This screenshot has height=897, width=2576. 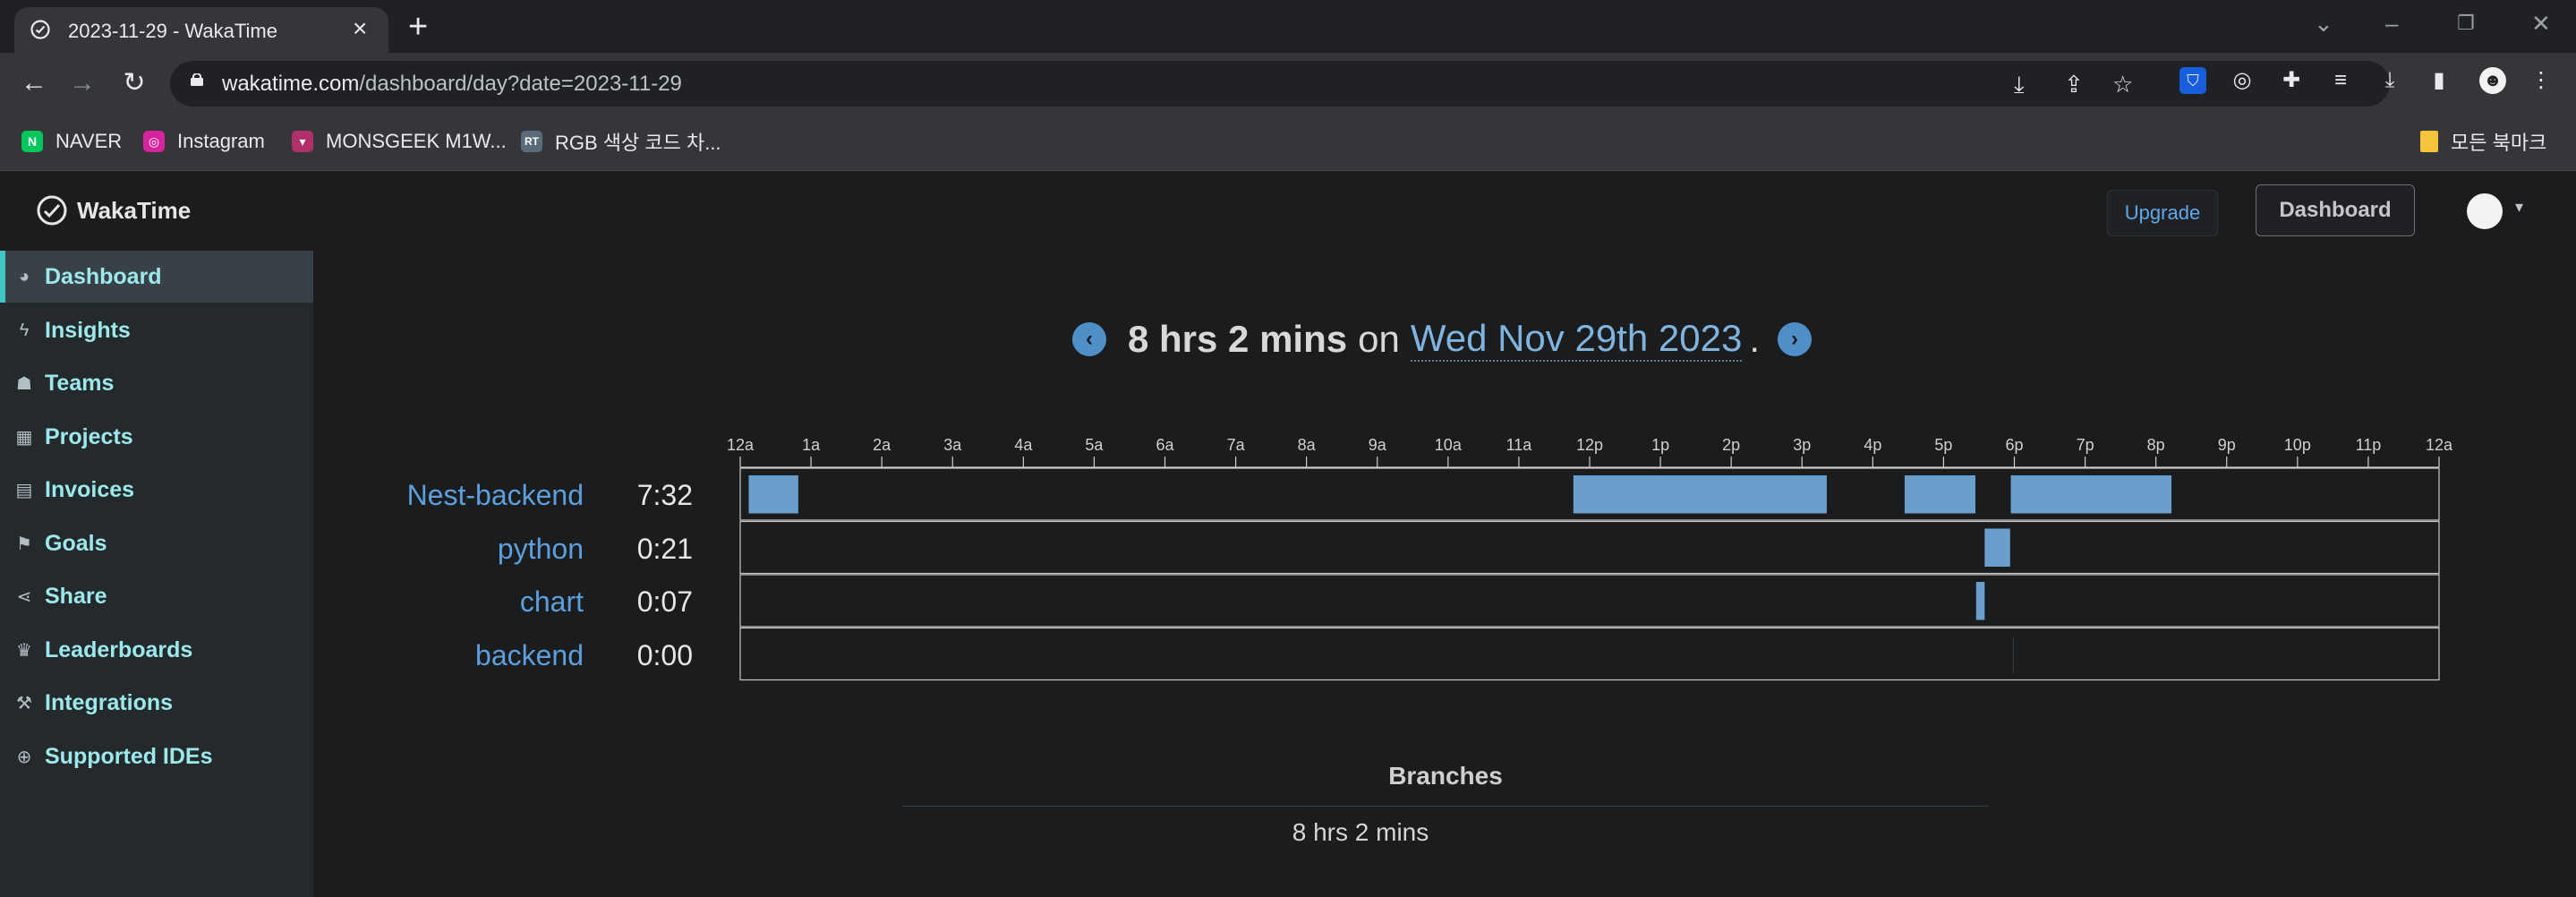 What do you see at coordinates (2389, 80) in the screenshot?
I see `downloads-icon: ⤓` at bounding box center [2389, 80].